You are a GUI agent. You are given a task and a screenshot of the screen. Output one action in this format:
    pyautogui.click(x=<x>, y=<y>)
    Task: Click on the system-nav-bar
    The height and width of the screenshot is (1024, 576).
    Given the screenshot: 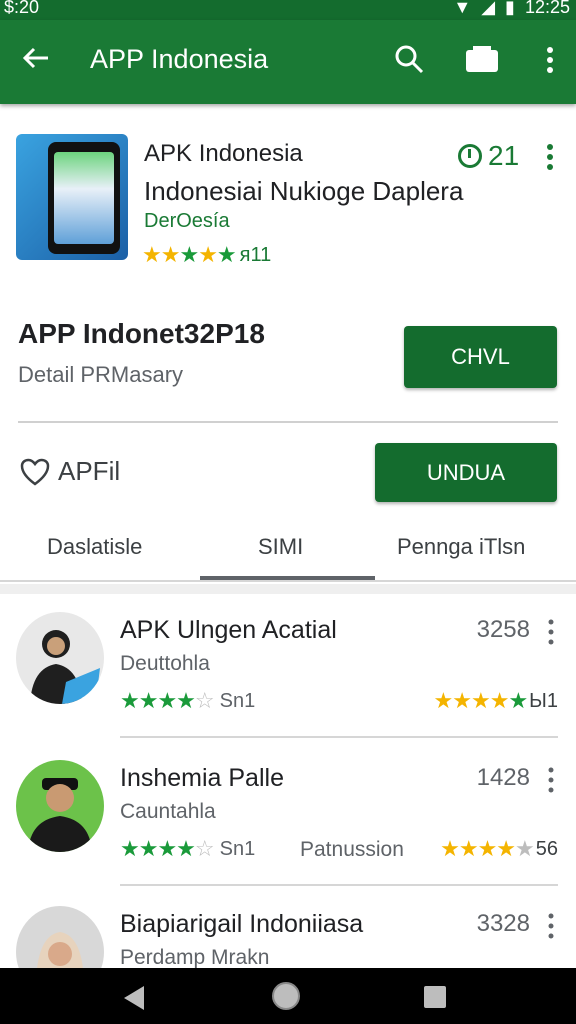 What is the action you would take?
    pyautogui.click(x=288, y=996)
    